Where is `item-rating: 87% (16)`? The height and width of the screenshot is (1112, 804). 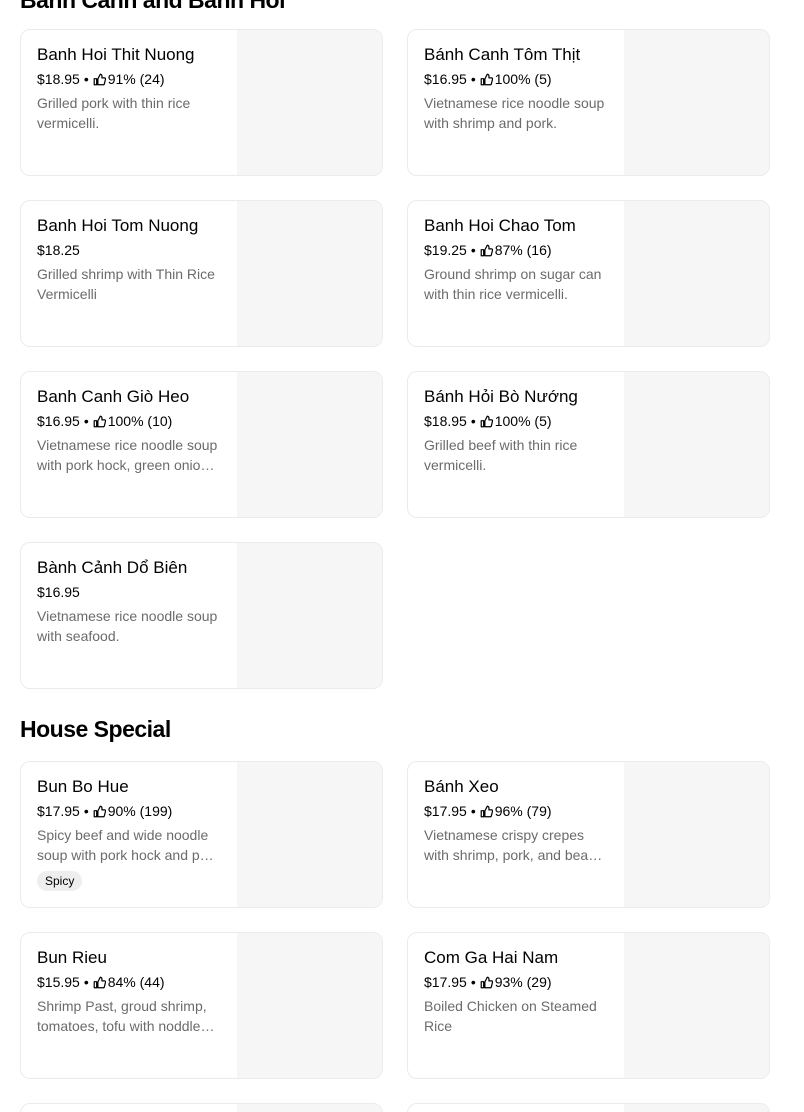
item-rating: 87% (16) is located at coordinates (523, 250).